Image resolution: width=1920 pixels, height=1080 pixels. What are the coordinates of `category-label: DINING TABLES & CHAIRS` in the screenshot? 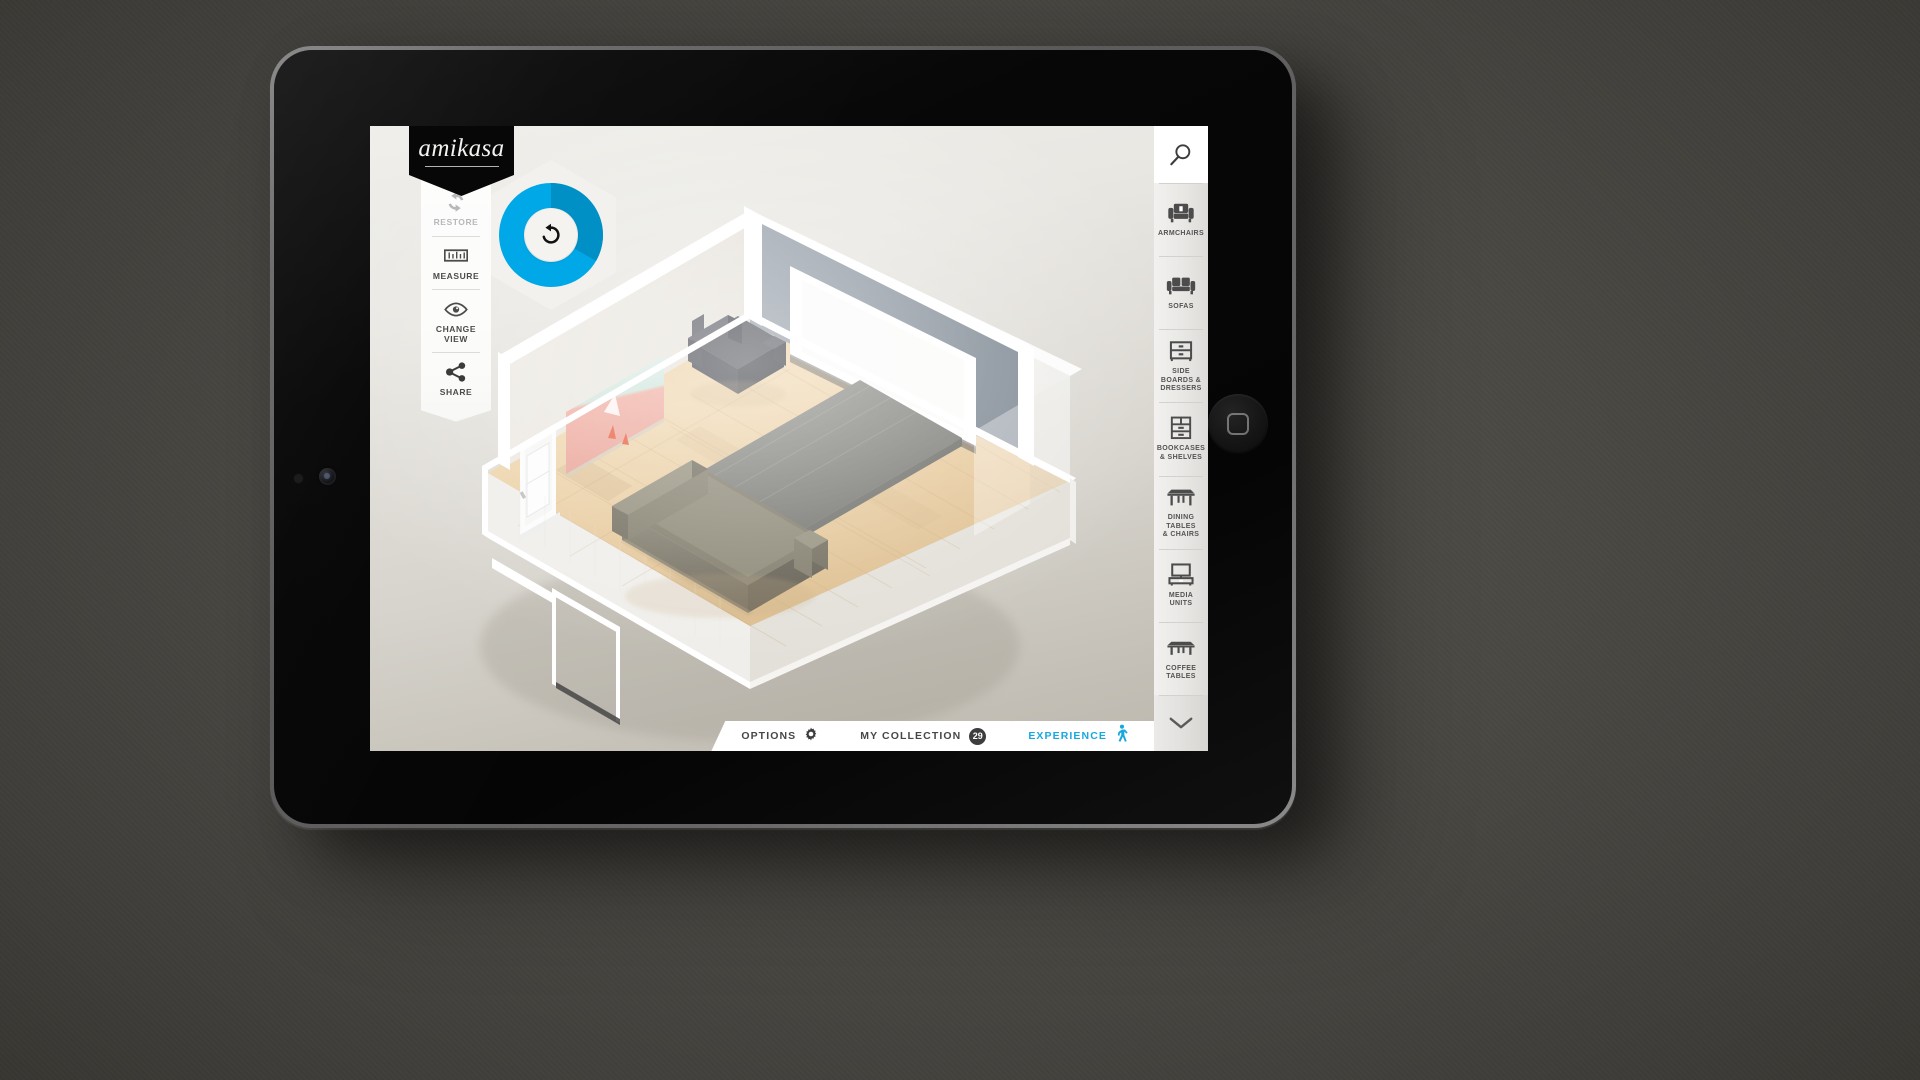 It's located at (1181, 526).